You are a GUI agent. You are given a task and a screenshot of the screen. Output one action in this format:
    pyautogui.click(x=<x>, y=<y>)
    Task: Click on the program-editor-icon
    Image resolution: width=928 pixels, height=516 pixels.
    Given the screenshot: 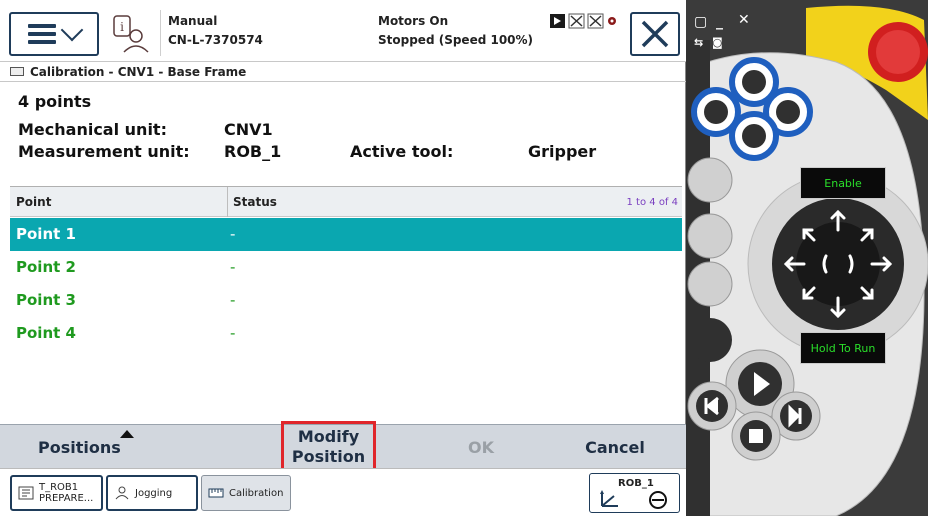 What is the action you would take?
    pyautogui.click(x=26, y=493)
    